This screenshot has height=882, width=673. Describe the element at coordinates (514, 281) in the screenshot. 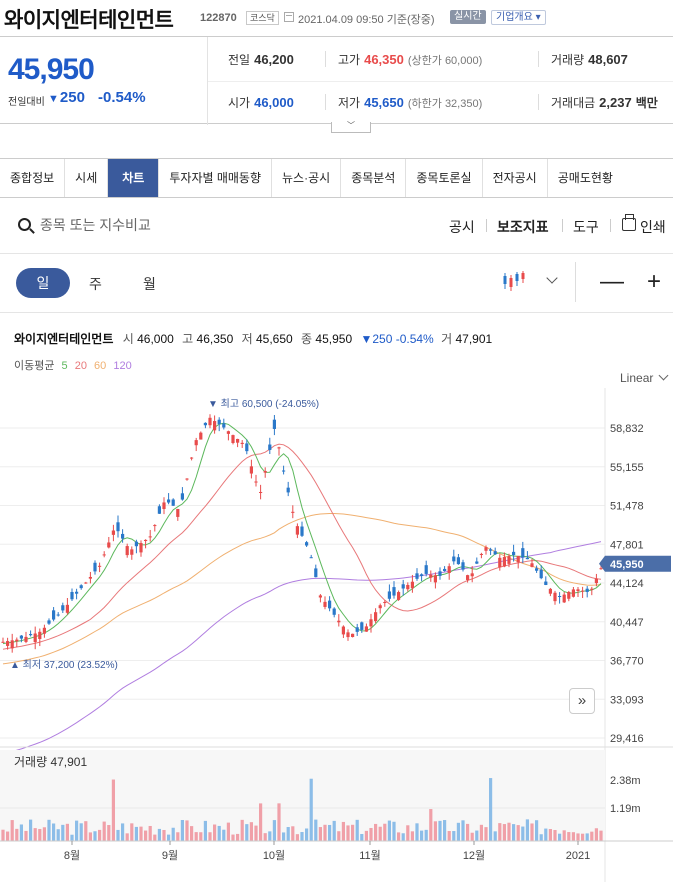

I see `candlestick-icon` at that location.